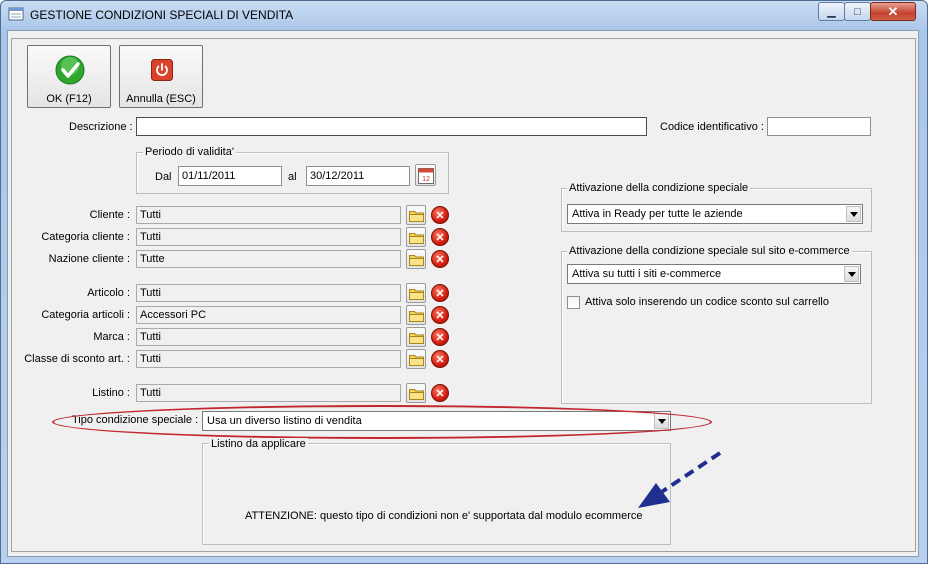 This screenshot has width=928, height=564. Describe the element at coordinates (268, 359) in the screenshot. I see `classe-sconto-field: Tutti` at that location.